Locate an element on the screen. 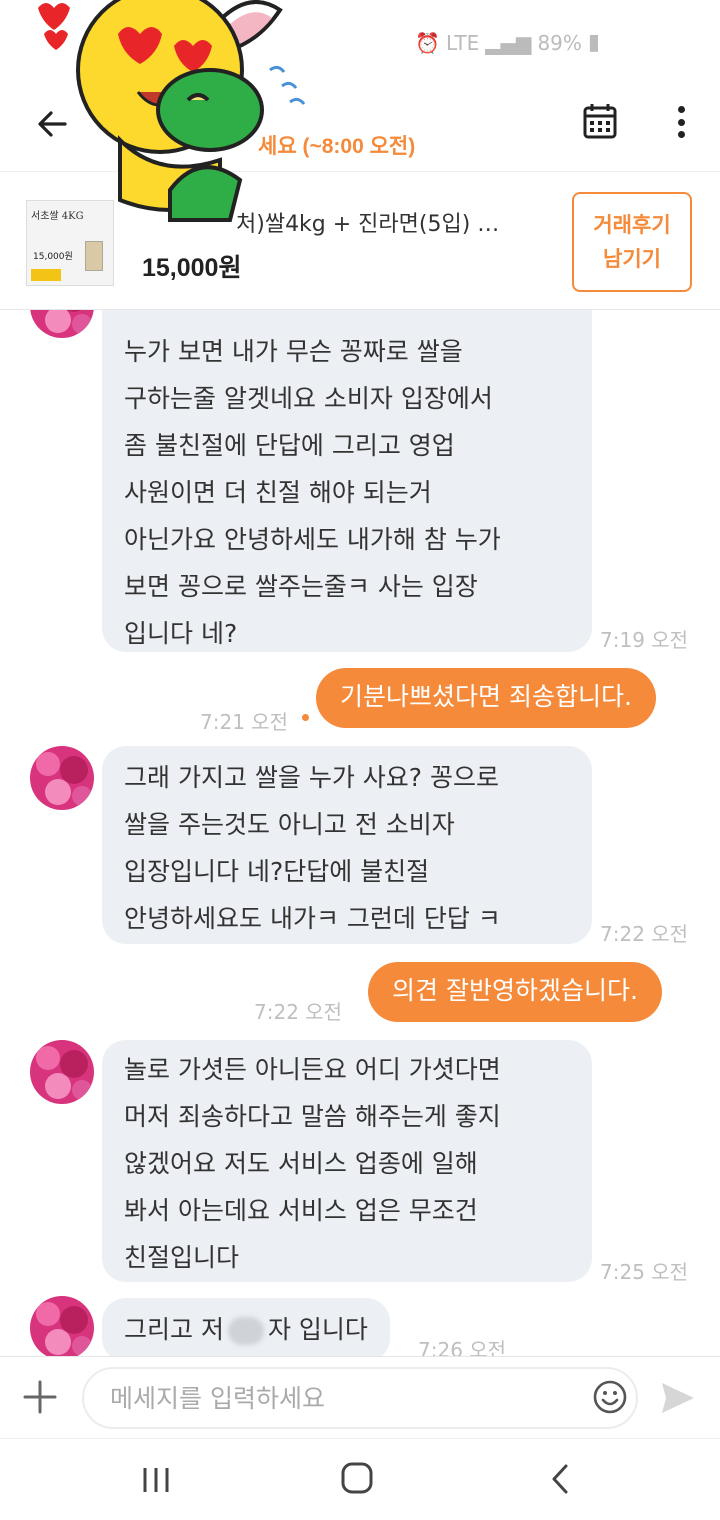  emoji-button is located at coordinates (610, 1397).